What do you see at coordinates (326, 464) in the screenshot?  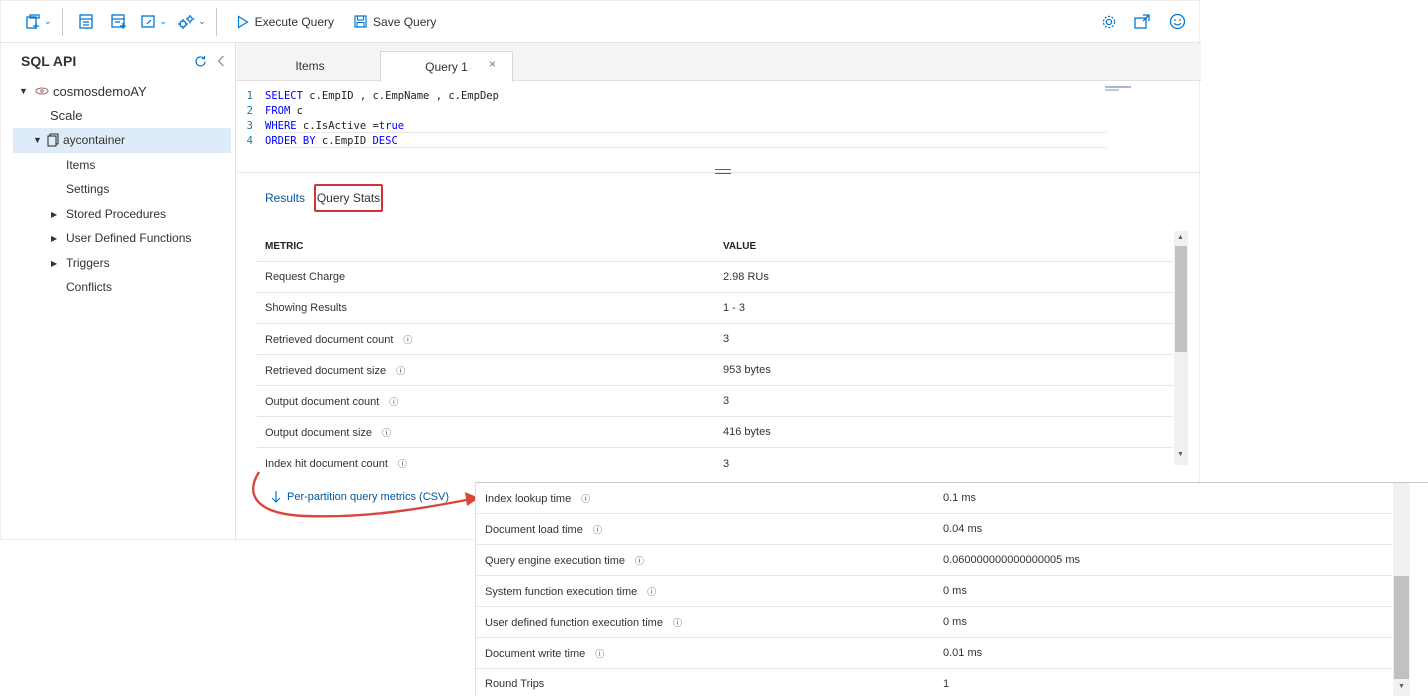 I see `metric-name: Index hit document count` at bounding box center [326, 464].